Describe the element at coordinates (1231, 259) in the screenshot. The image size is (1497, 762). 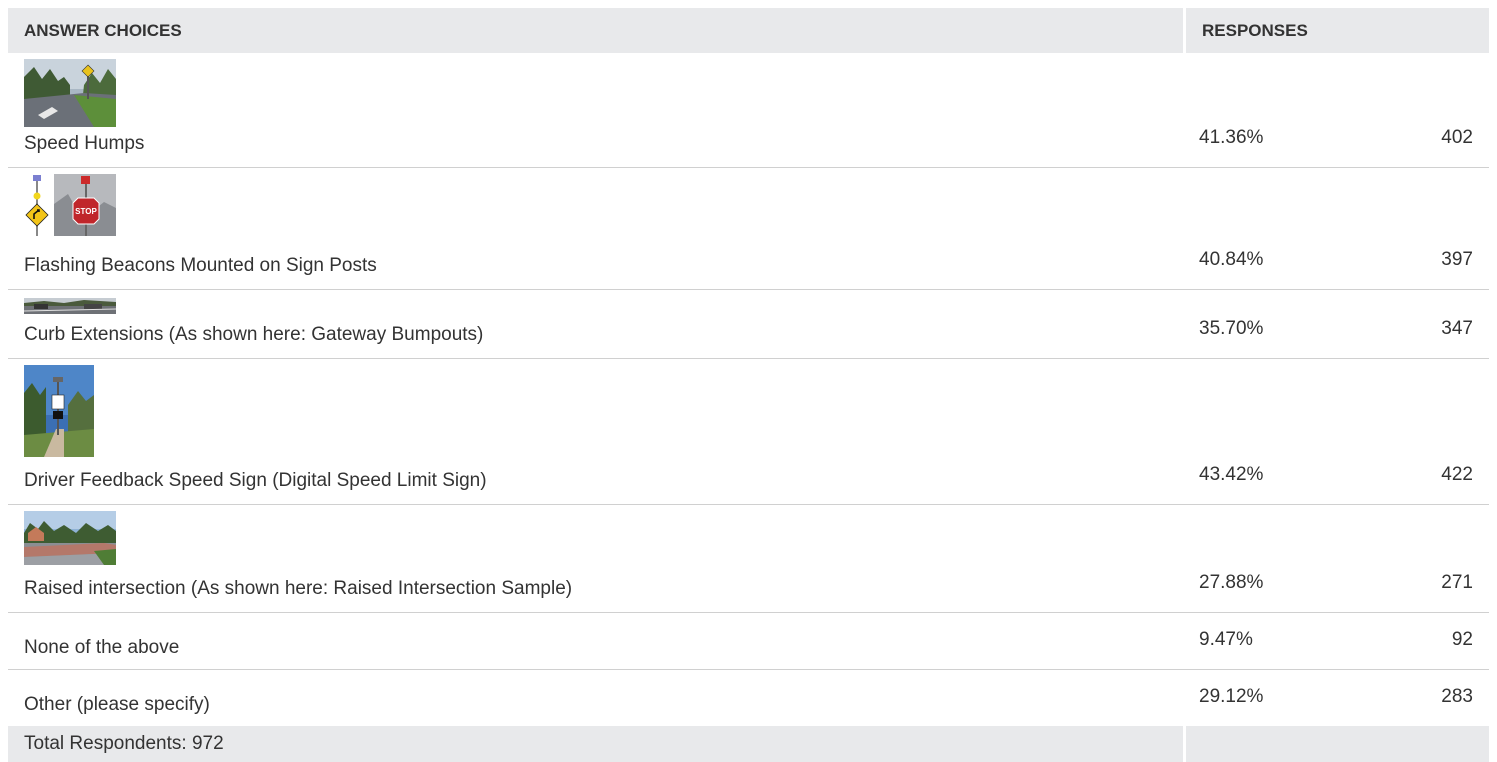
I see `response-percent: 40.84%` at that location.